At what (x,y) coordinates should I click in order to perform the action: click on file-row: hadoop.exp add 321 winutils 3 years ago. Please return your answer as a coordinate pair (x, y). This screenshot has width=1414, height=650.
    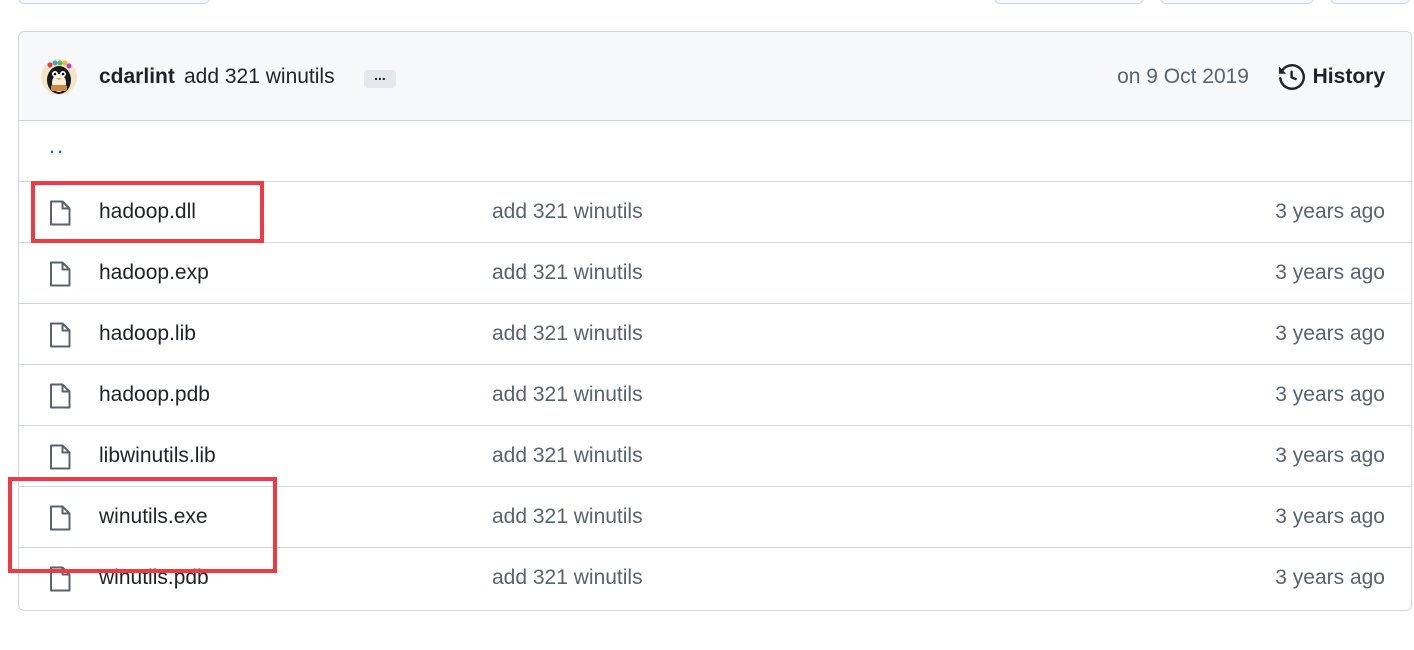
    Looking at the image, I should click on (715, 273).